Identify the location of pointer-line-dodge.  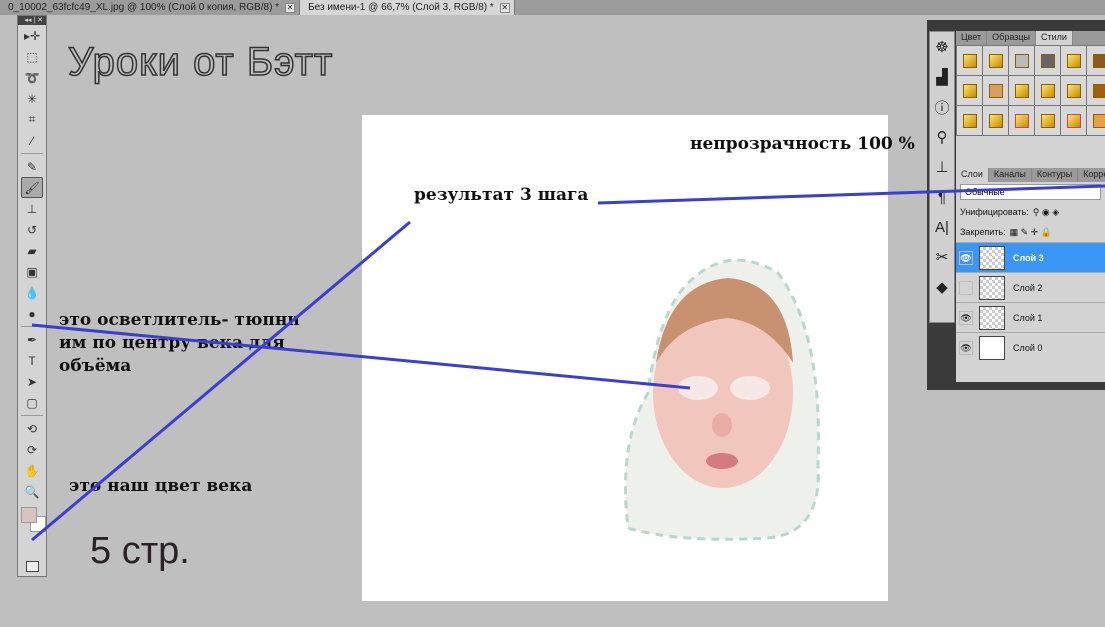
(361, 356).